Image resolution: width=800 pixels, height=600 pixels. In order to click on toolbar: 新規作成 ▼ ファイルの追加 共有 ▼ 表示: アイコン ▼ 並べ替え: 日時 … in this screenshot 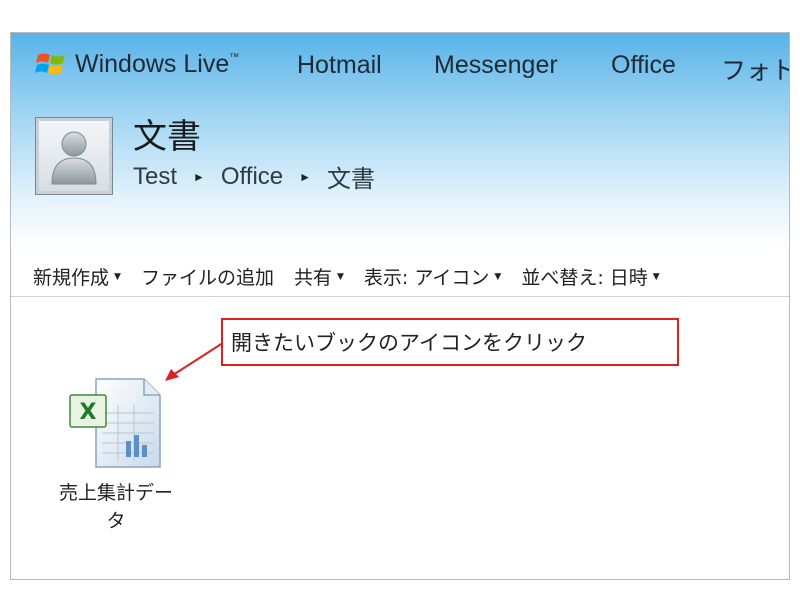, I will do `click(400, 277)`.